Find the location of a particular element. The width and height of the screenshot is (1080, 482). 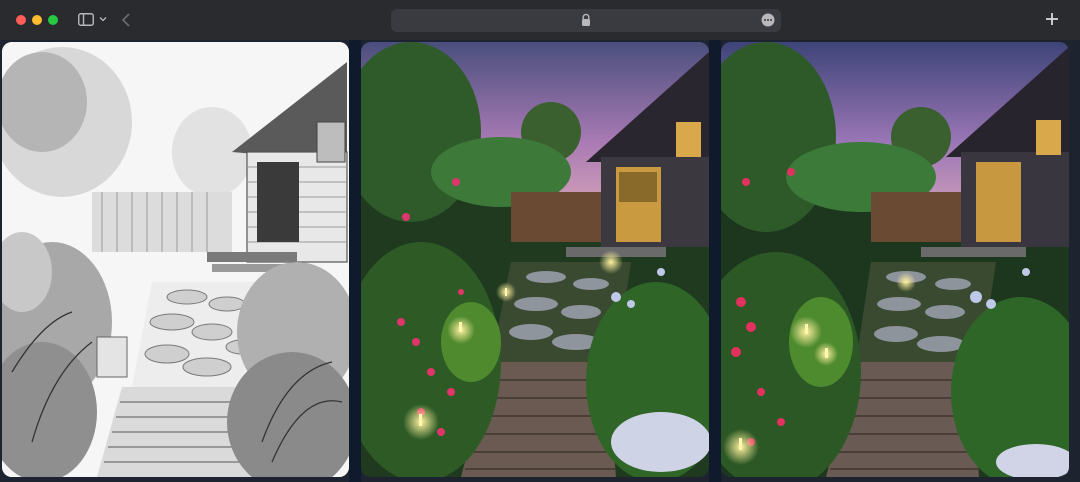

more-icon is located at coordinates (768, 20).